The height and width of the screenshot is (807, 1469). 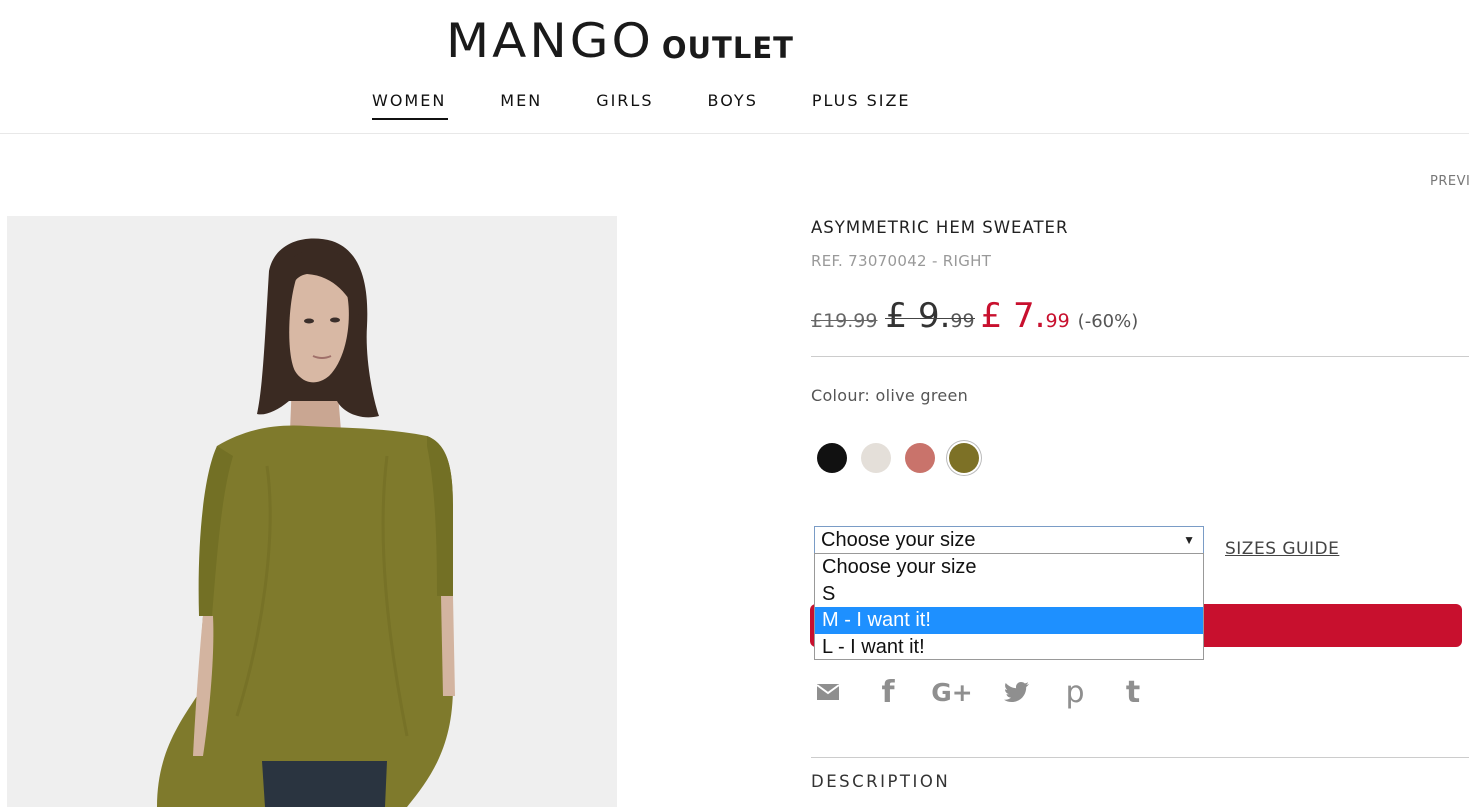 I want to click on current-price-currency: £, so click(x=997, y=316).